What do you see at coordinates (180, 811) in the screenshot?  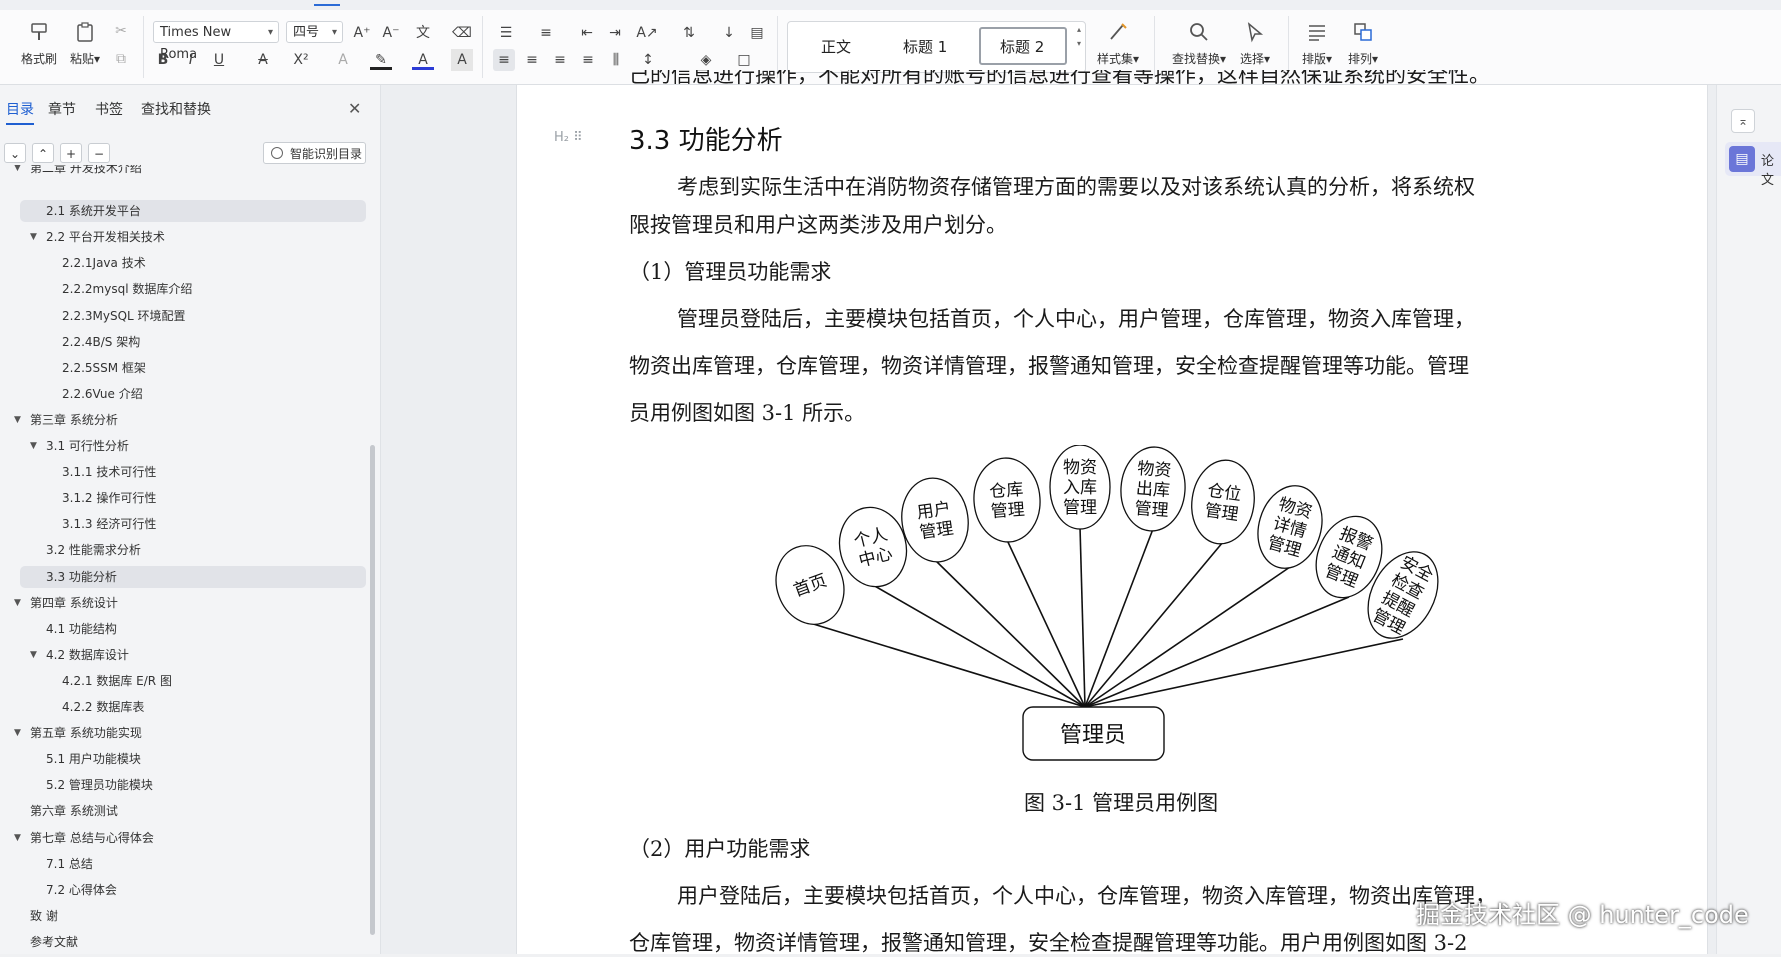 I see `toc-item: 第六章 系统测试` at bounding box center [180, 811].